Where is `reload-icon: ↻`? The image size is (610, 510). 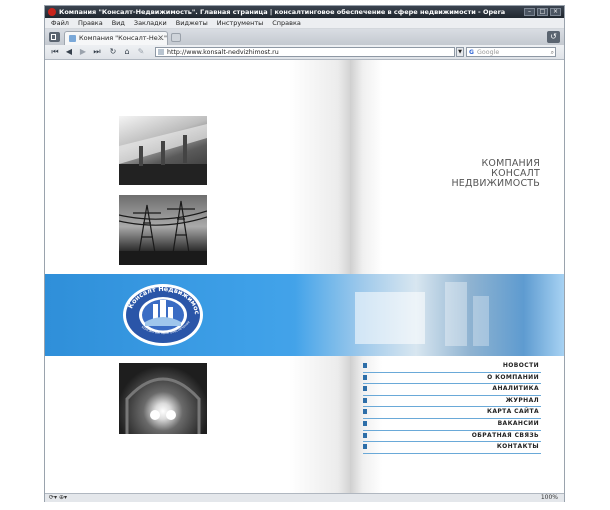
reload-icon: ↻ is located at coordinates (113, 52).